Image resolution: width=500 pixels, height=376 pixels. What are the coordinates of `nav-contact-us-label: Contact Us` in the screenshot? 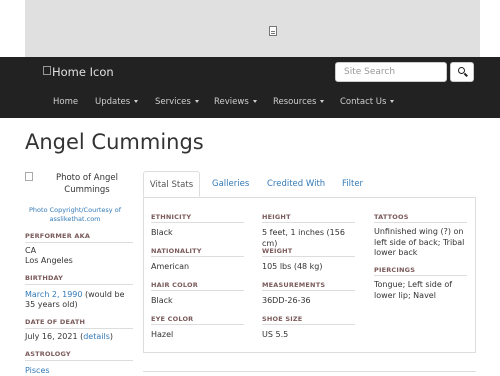 It's located at (363, 102).